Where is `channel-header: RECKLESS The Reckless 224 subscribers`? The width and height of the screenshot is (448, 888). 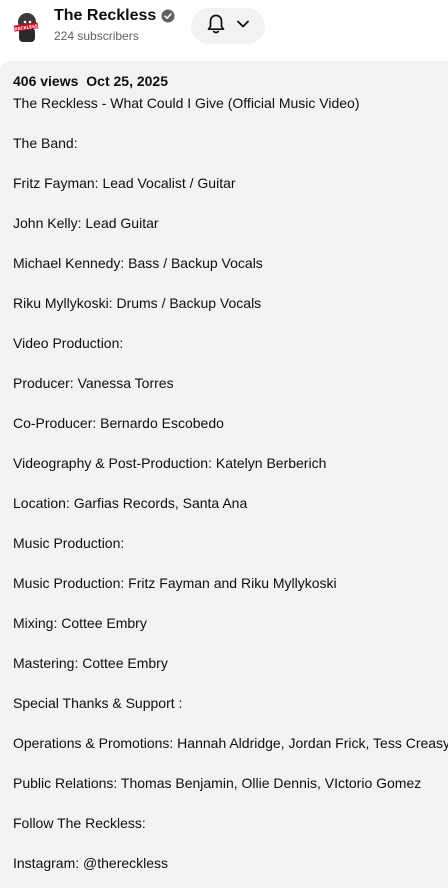
channel-header: RECKLESS The Reckless 224 subscribers is located at coordinates (224, 29).